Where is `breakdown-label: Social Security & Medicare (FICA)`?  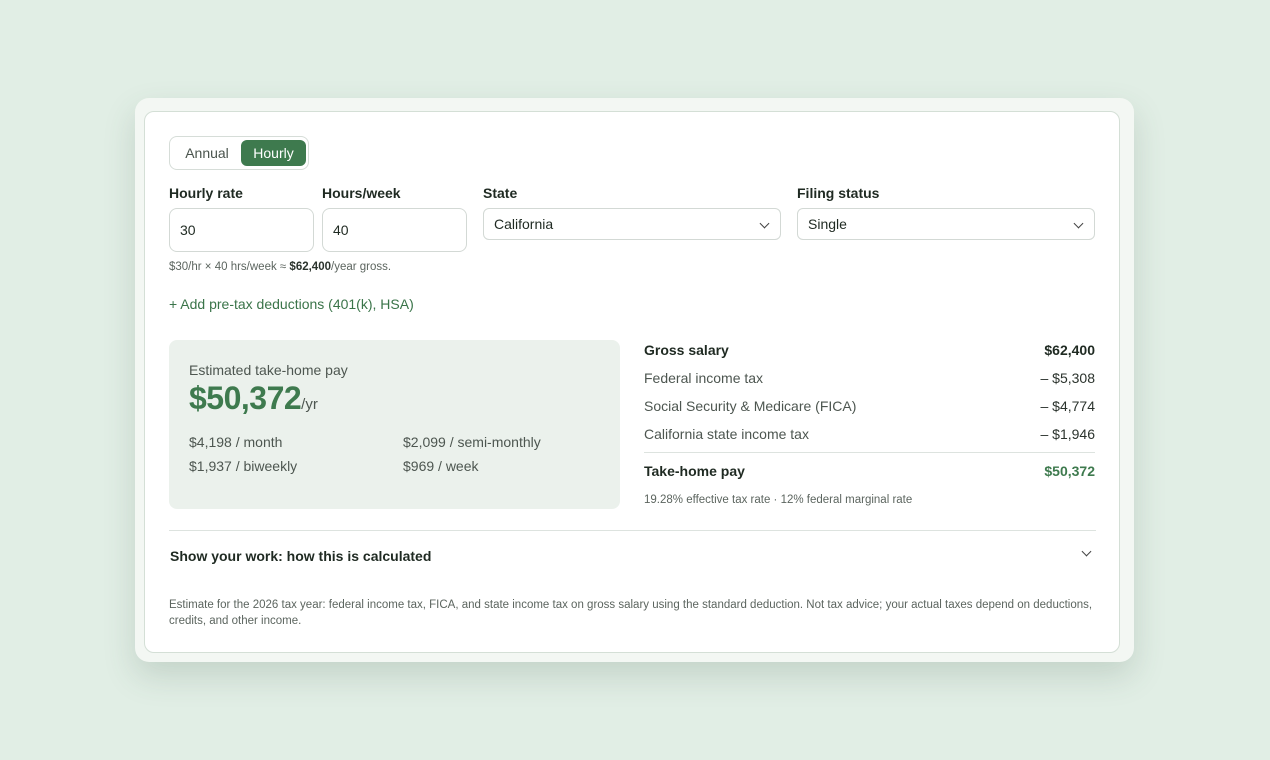
breakdown-label: Social Security & Medicare (FICA) is located at coordinates (750, 406).